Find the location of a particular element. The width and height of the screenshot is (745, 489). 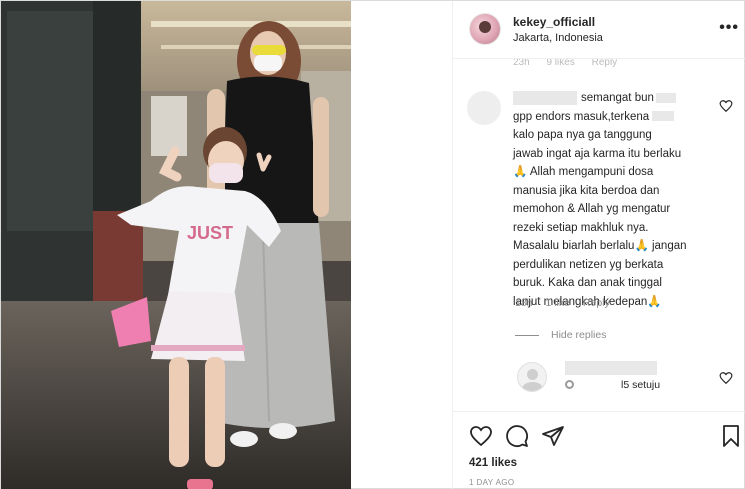

reply-like-heart-icon is located at coordinates (726, 378).